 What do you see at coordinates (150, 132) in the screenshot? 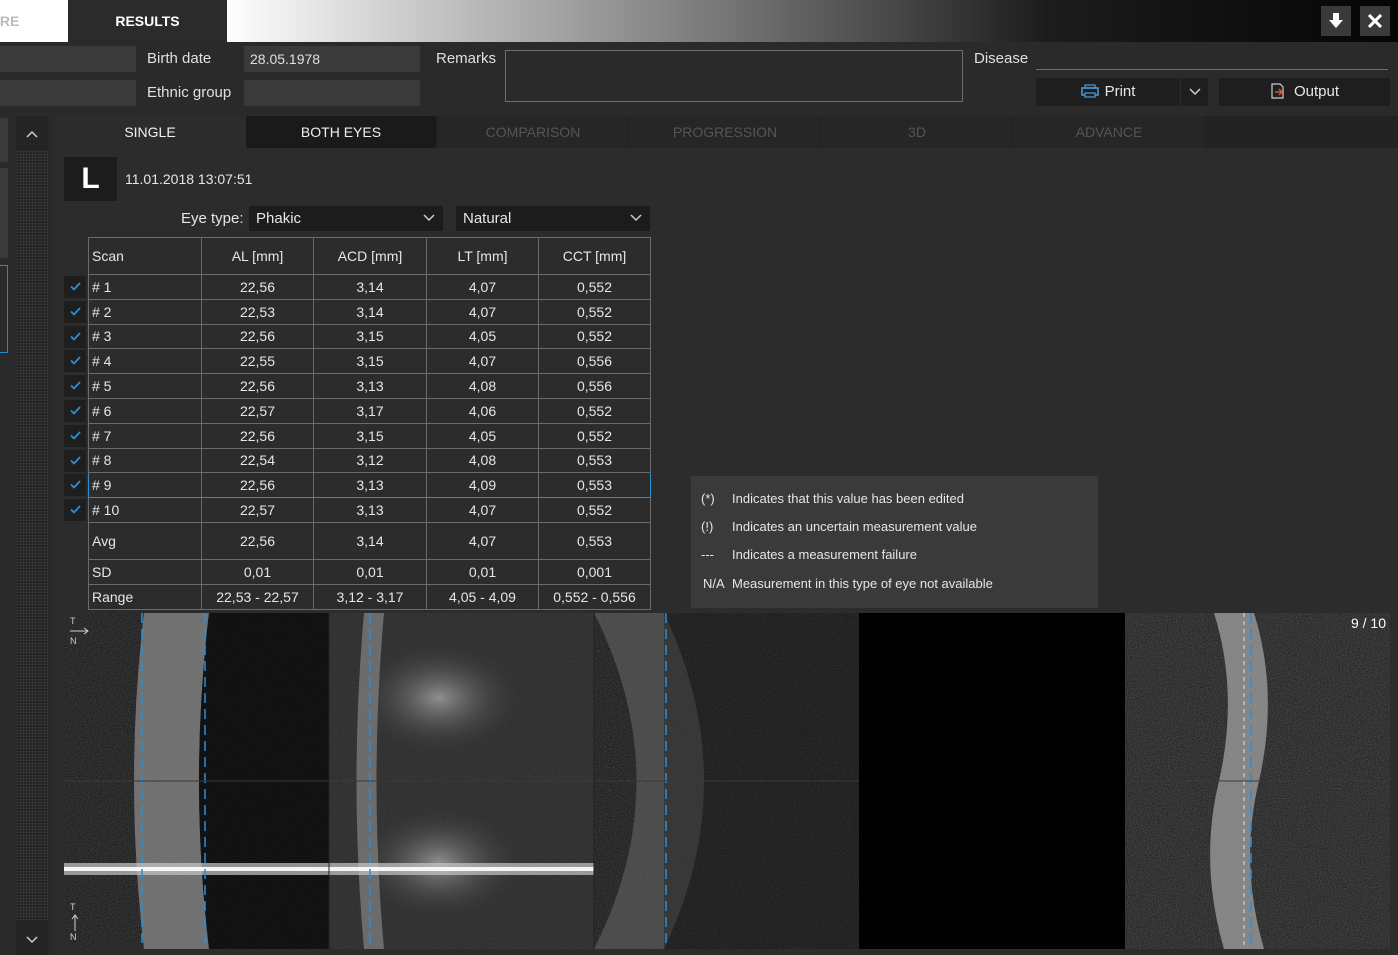
I see `tab-single: SINGLE` at bounding box center [150, 132].